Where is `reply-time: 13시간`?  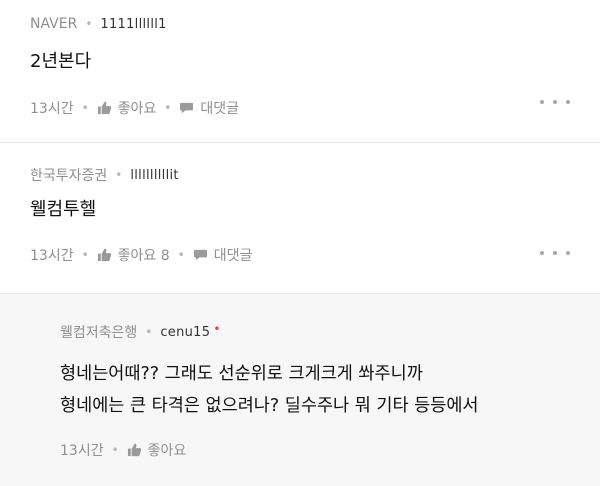
reply-time: 13시간 is located at coordinates (82, 451).